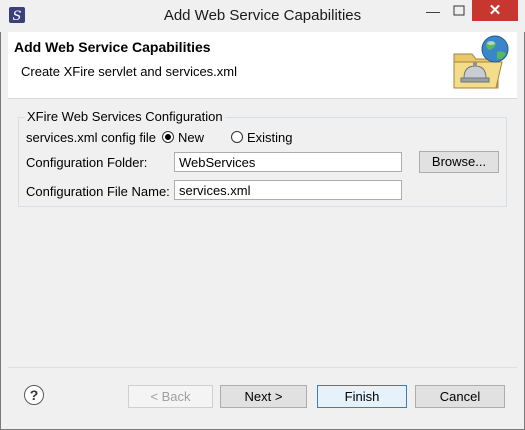 This screenshot has width=525, height=430. I want to click on radio-existing-label: Existing, so click(270, 137).